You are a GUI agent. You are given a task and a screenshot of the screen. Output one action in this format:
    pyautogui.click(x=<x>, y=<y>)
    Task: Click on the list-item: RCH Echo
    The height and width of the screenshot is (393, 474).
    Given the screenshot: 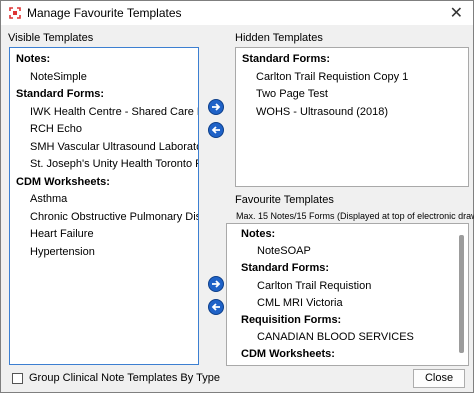 What is the action you would take?
    pyautogui.click(x=56, y=129)
    